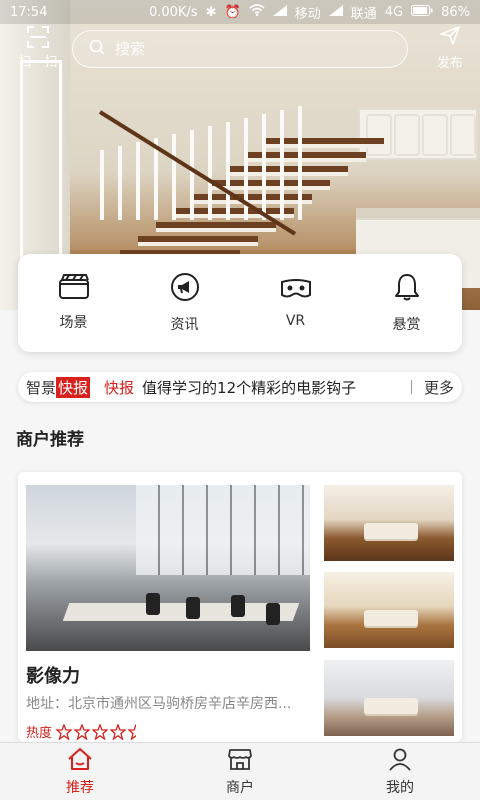  I want to click on merchant-heat: 热度, so click(85, 731).